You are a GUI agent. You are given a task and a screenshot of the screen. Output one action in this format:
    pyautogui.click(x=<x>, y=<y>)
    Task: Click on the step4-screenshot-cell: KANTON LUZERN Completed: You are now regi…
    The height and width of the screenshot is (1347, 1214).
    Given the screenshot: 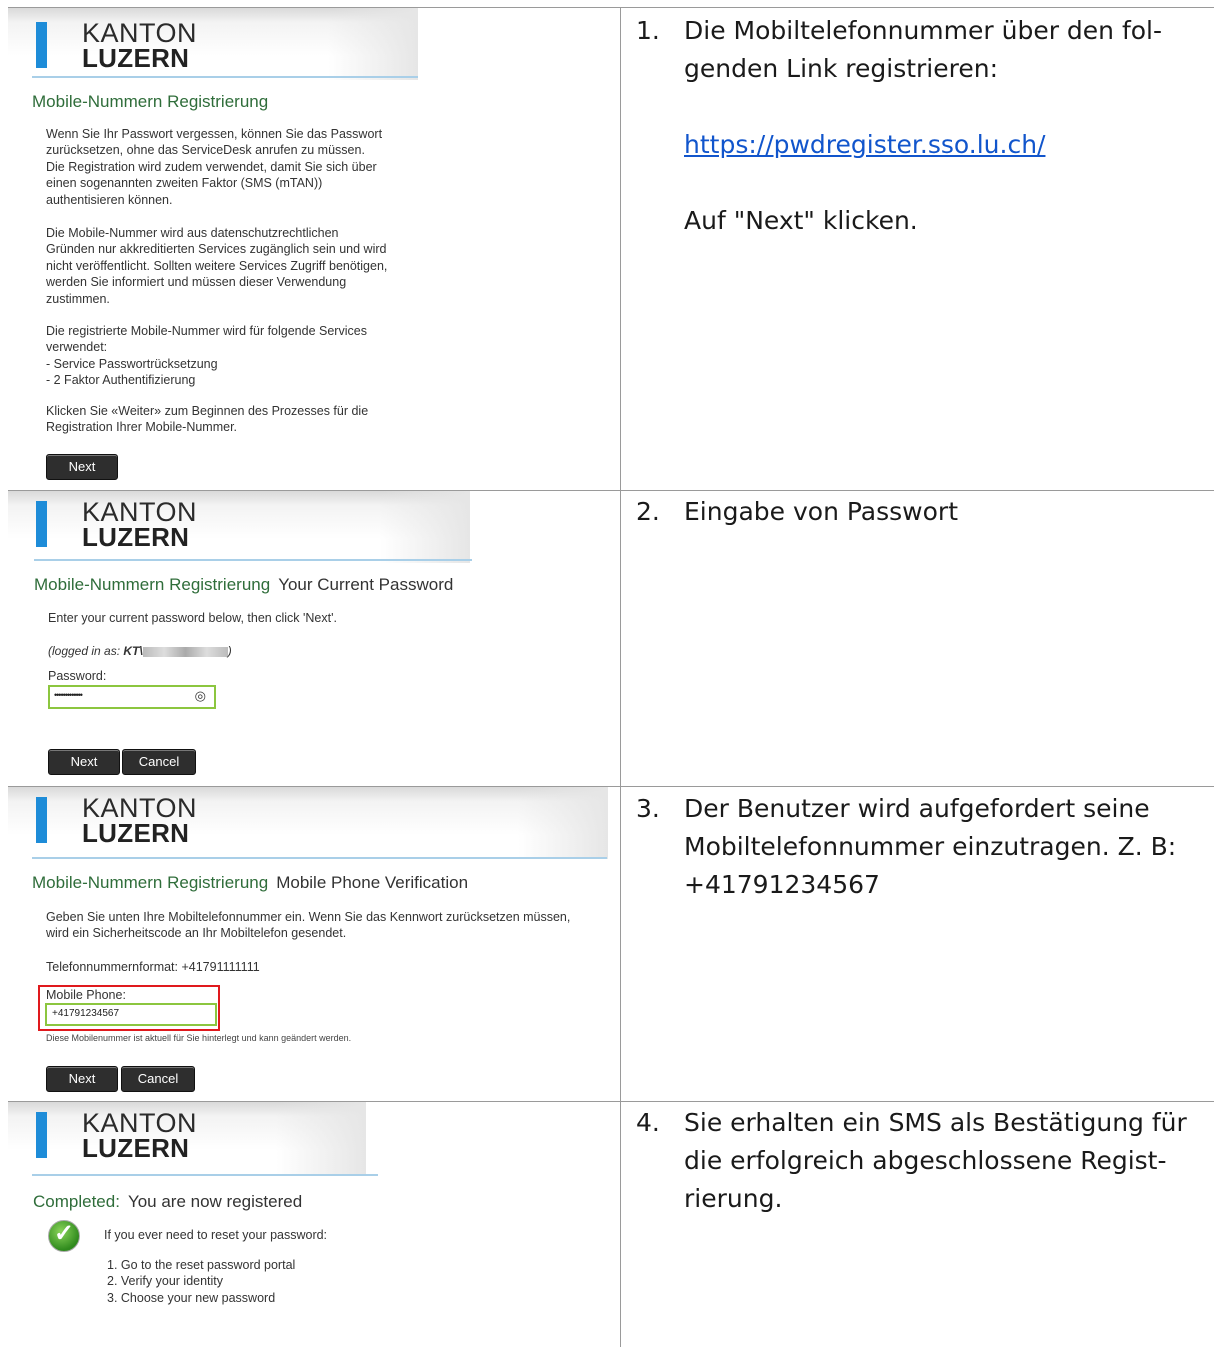 What is the action you would take?
    pyautogui.click(x=314, y=1224)
    